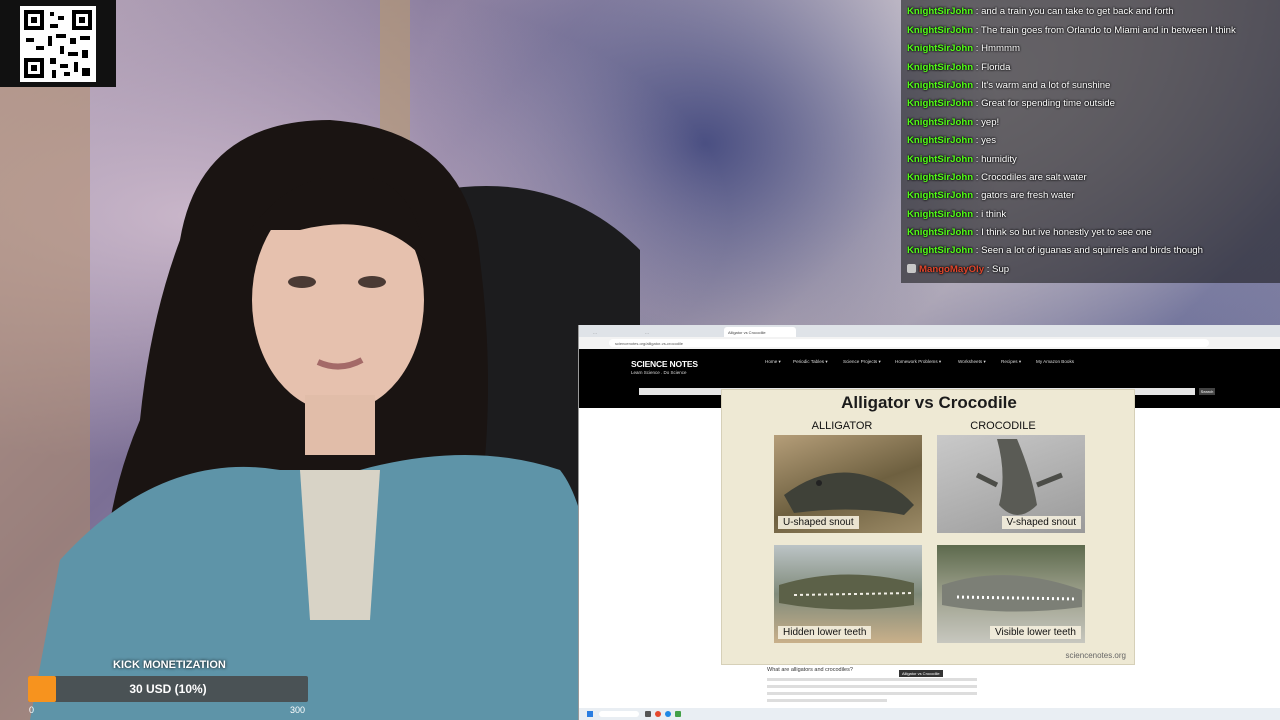 The height and width of the screenshot is (720, 1280). I want to click on start-menu-icon, so click(590, 714).